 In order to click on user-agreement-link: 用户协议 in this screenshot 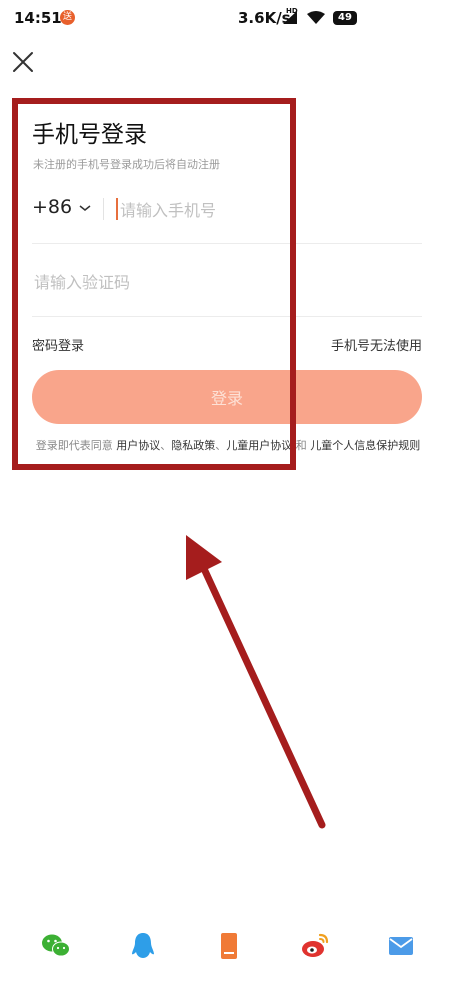, I will do `click(138, 445)`.